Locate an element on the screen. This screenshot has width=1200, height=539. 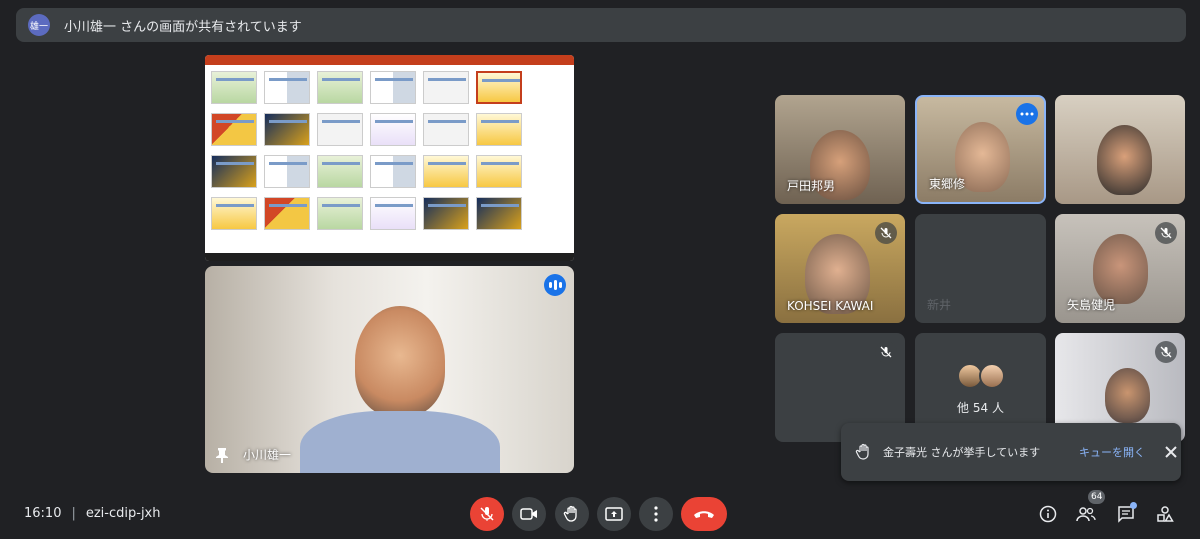
activities-button is located at coordinates (1165, 514).